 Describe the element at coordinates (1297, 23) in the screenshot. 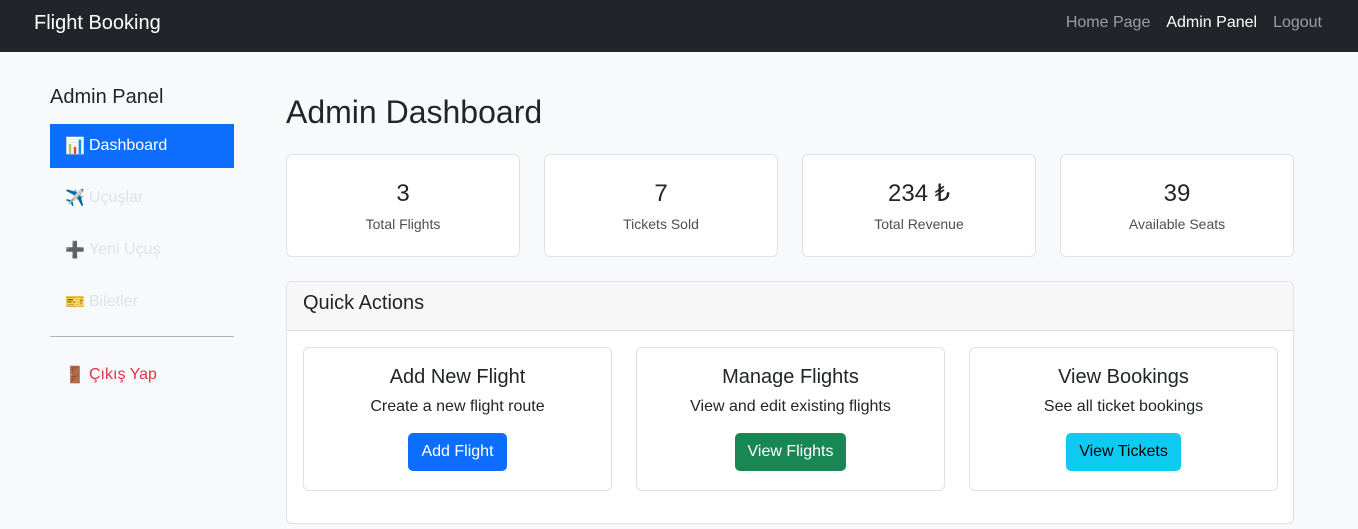

I see `nav-link-logout: Logout` at that location.